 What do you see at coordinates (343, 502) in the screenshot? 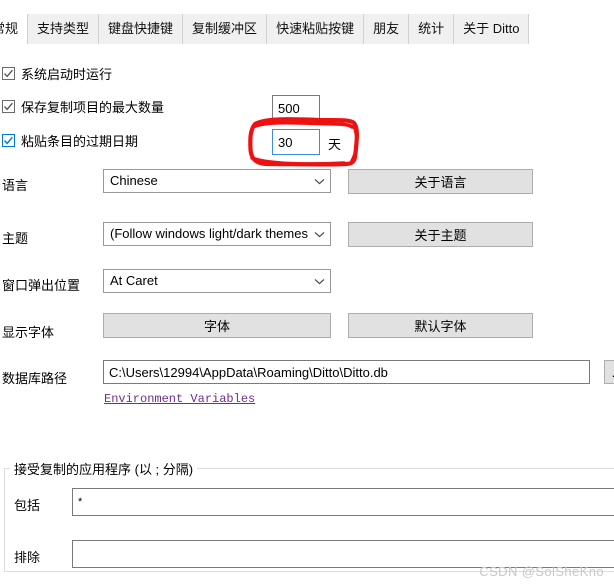
I see `include-apps-input: *` at bounding box center [343, 502].